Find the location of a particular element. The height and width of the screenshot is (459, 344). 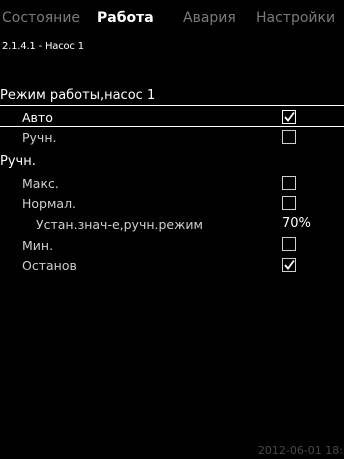

option-manual: Ручн. is located at coordinates (39, 137).